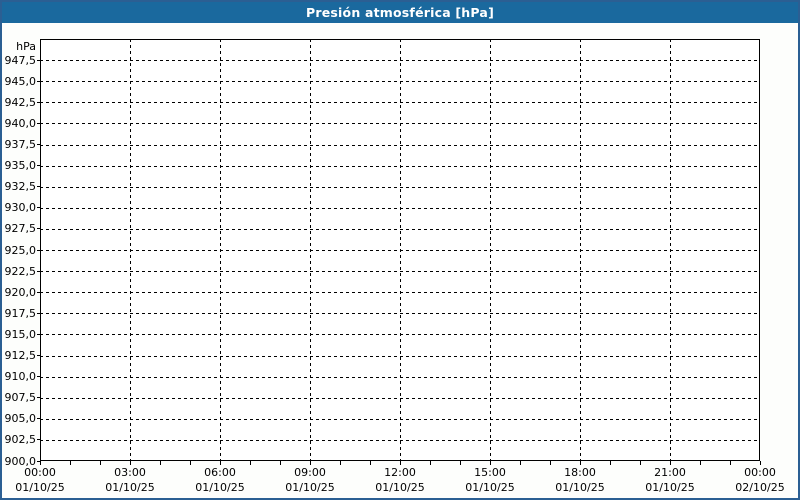  I want to click on y-axis-label: 907,5, so click(20, 398).